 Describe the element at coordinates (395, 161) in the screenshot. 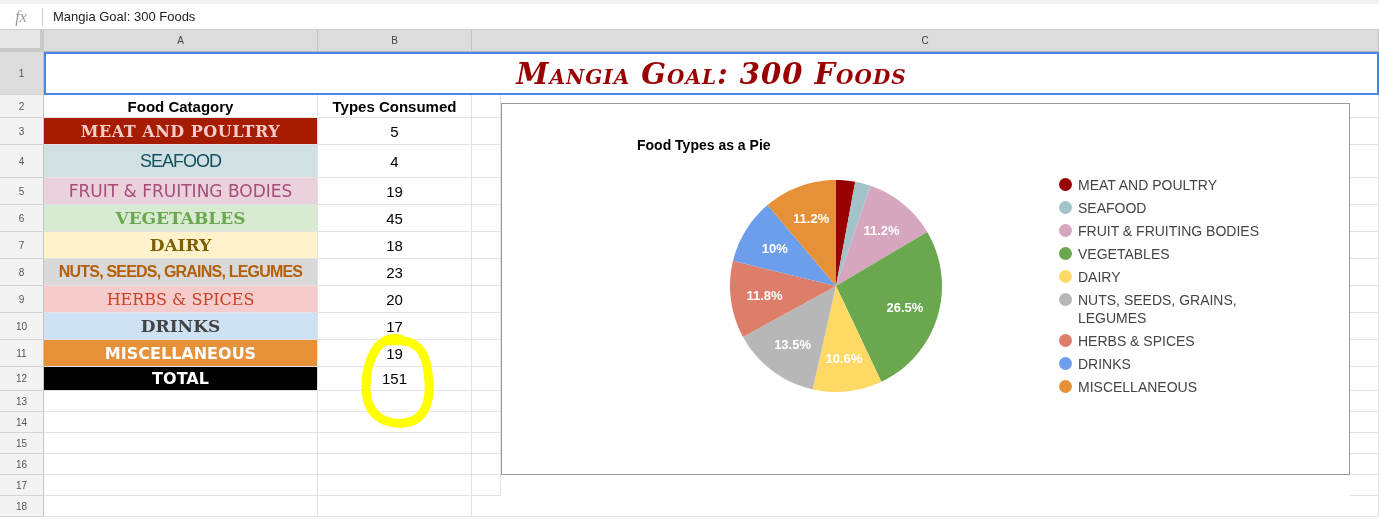

I see `count-cell: 4` at that location.